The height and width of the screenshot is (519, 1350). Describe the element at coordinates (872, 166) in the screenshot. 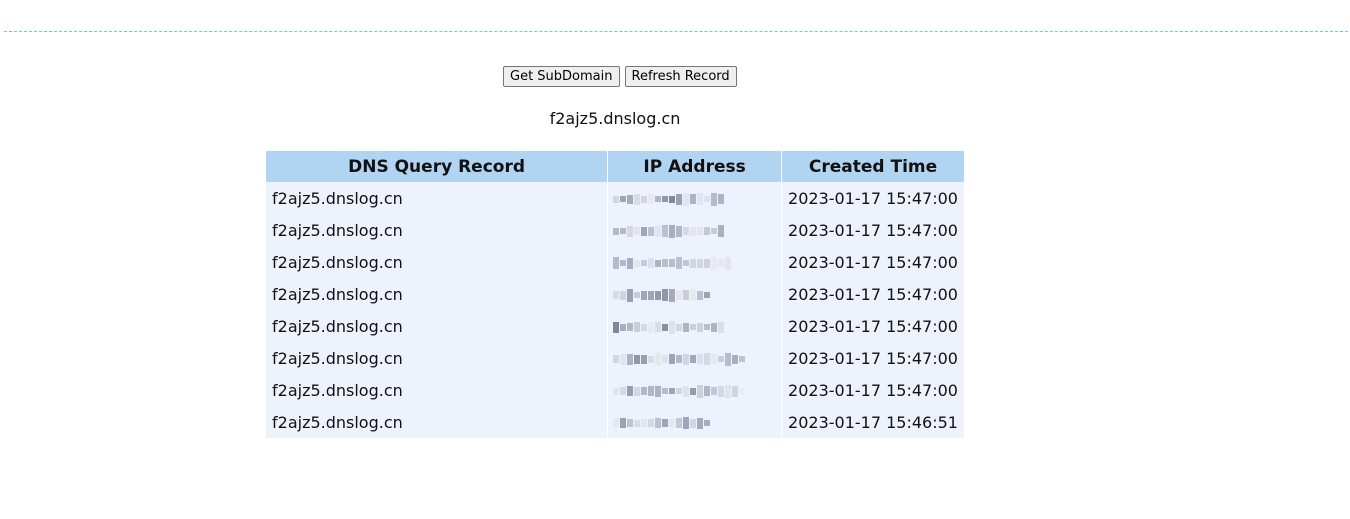

I see `header-created-time: Created Time` at that location.